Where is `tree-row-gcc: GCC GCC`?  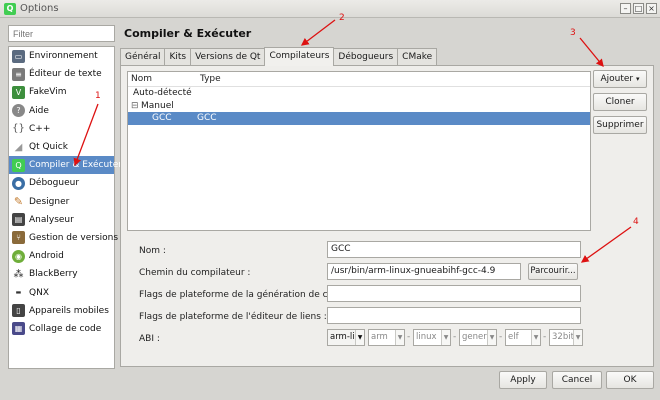 tree-row-gcc: GCC GCC is located at coordinates (359, 118).